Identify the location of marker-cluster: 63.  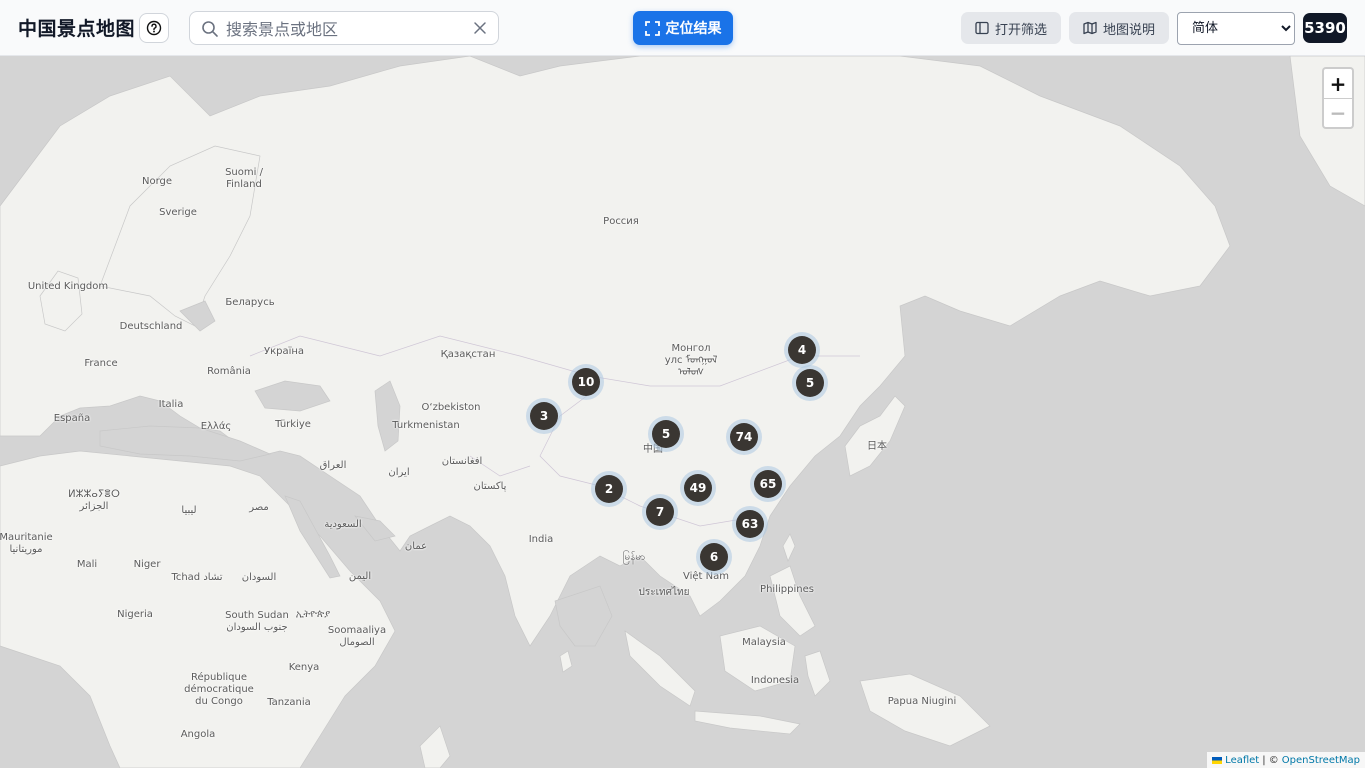
(750, 524).